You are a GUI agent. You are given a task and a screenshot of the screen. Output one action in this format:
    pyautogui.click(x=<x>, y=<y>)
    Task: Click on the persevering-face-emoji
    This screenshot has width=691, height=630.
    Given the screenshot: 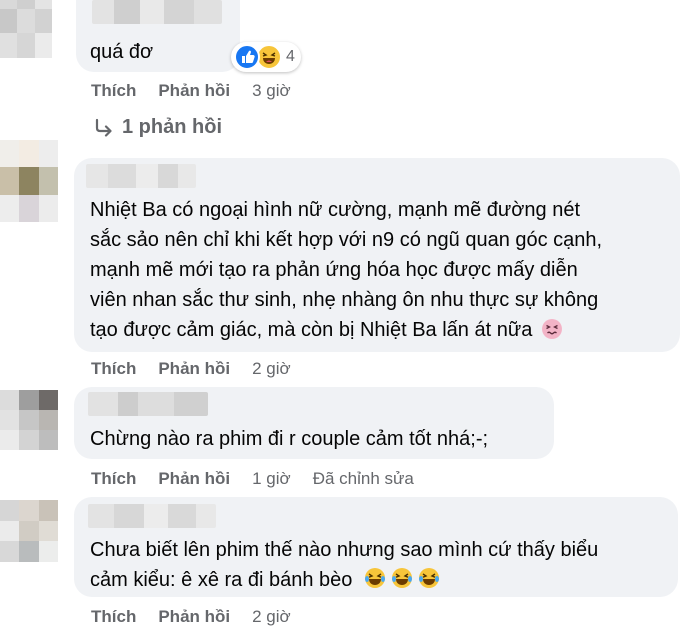 What is the action you would take?
    pyautogui.click(x=551, y=329)
    